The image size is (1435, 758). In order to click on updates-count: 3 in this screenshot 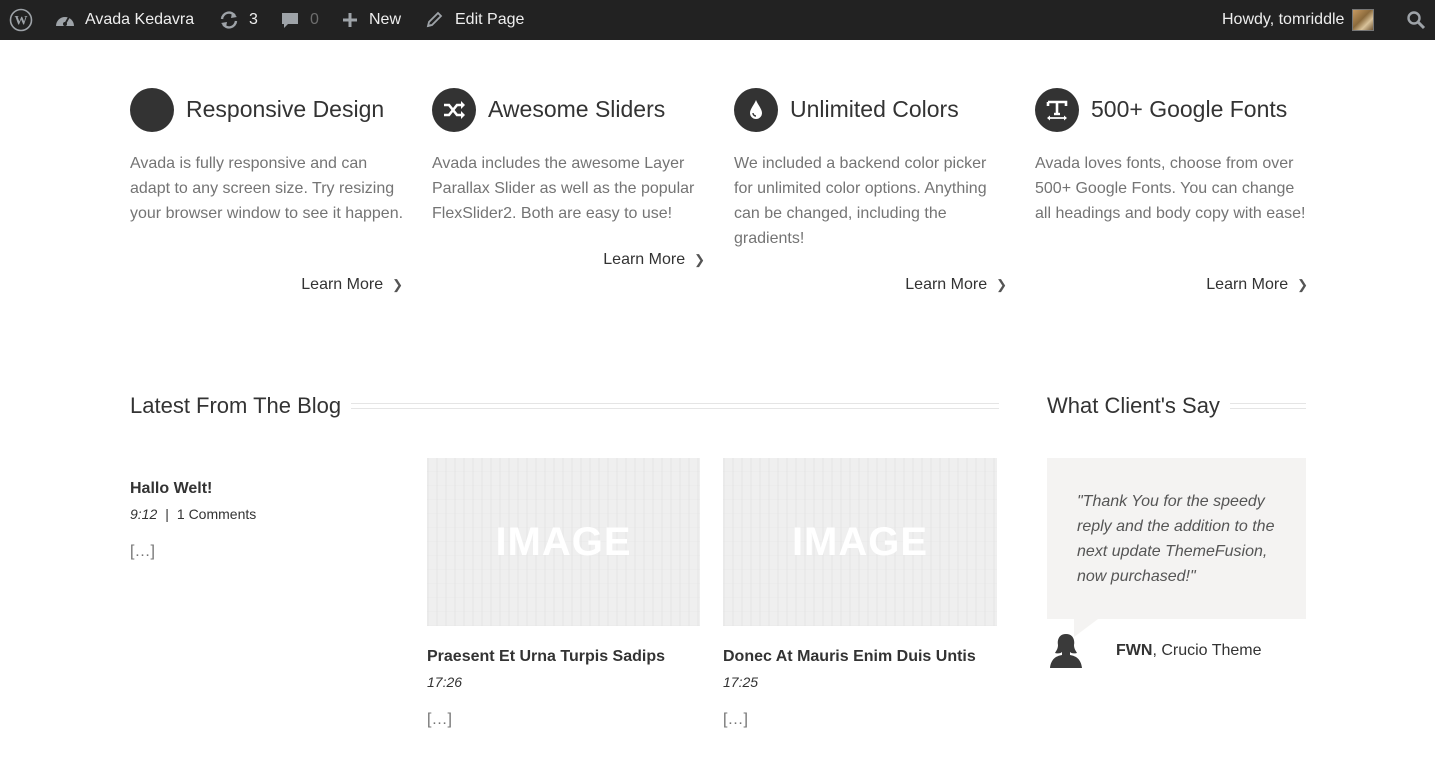, I will do `click(253, 19)`.